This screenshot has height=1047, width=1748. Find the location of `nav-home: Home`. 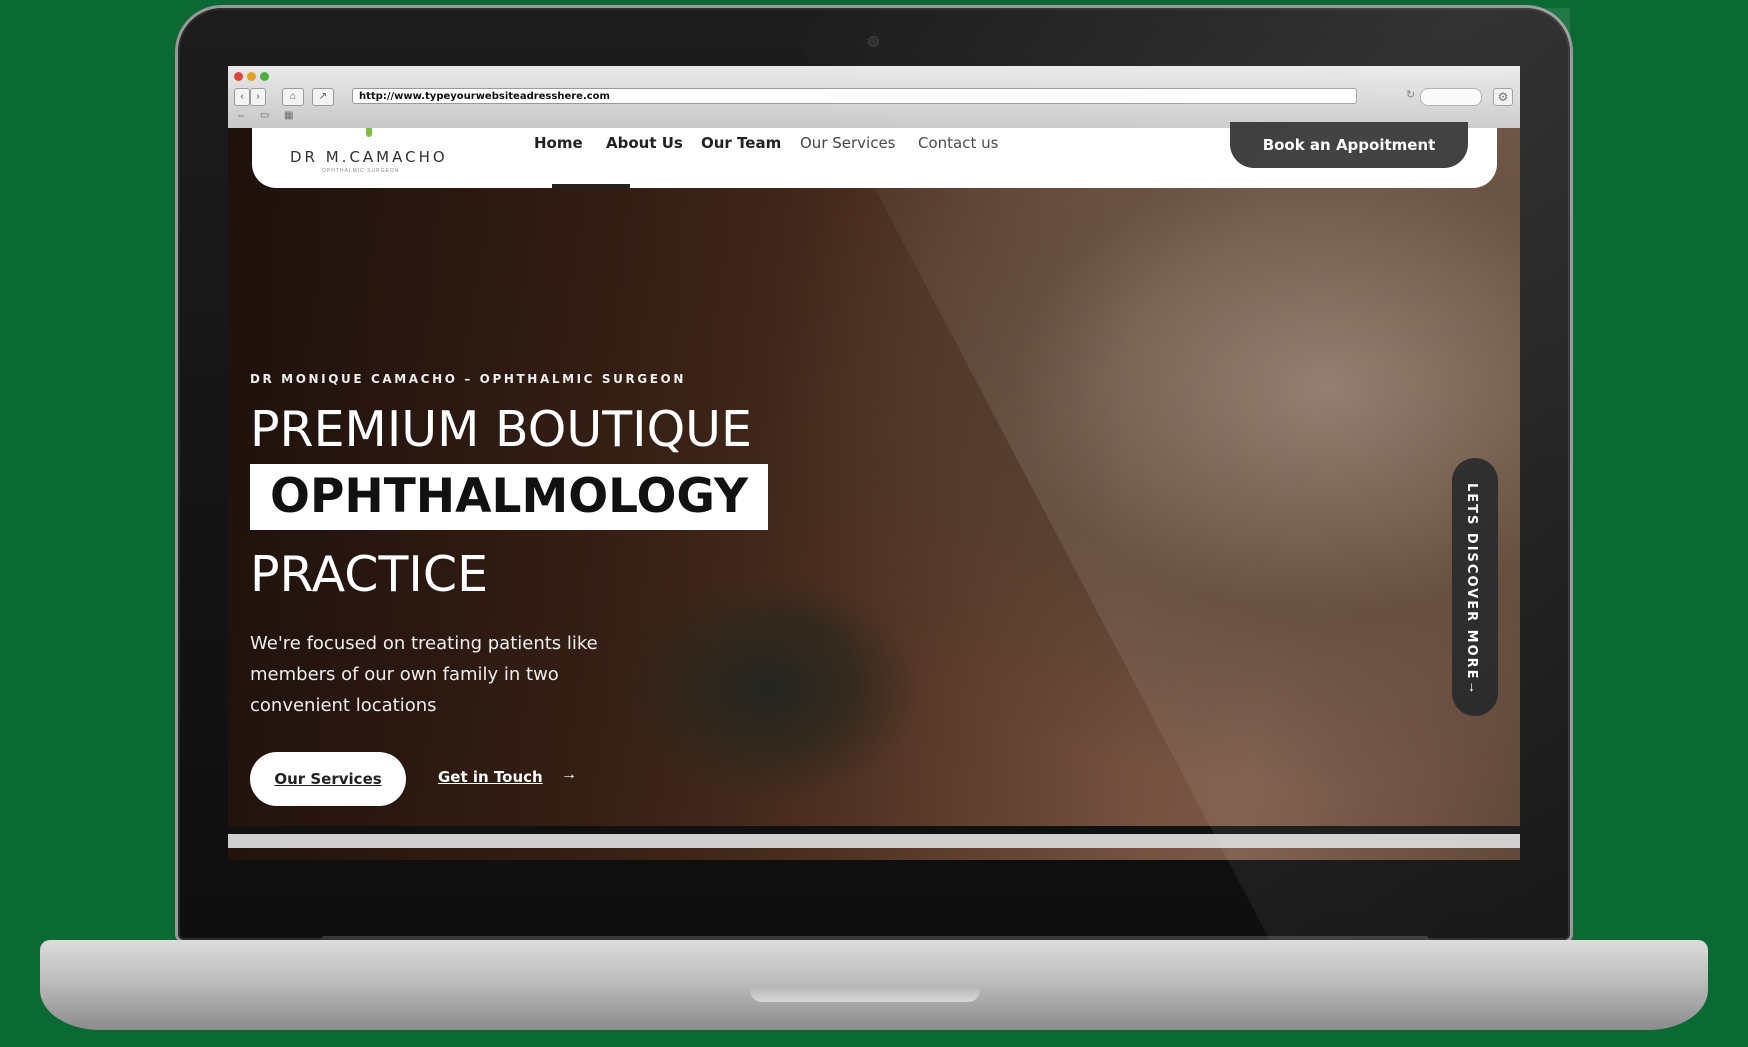

nav-home: Home is located at coordinates (558, 143).